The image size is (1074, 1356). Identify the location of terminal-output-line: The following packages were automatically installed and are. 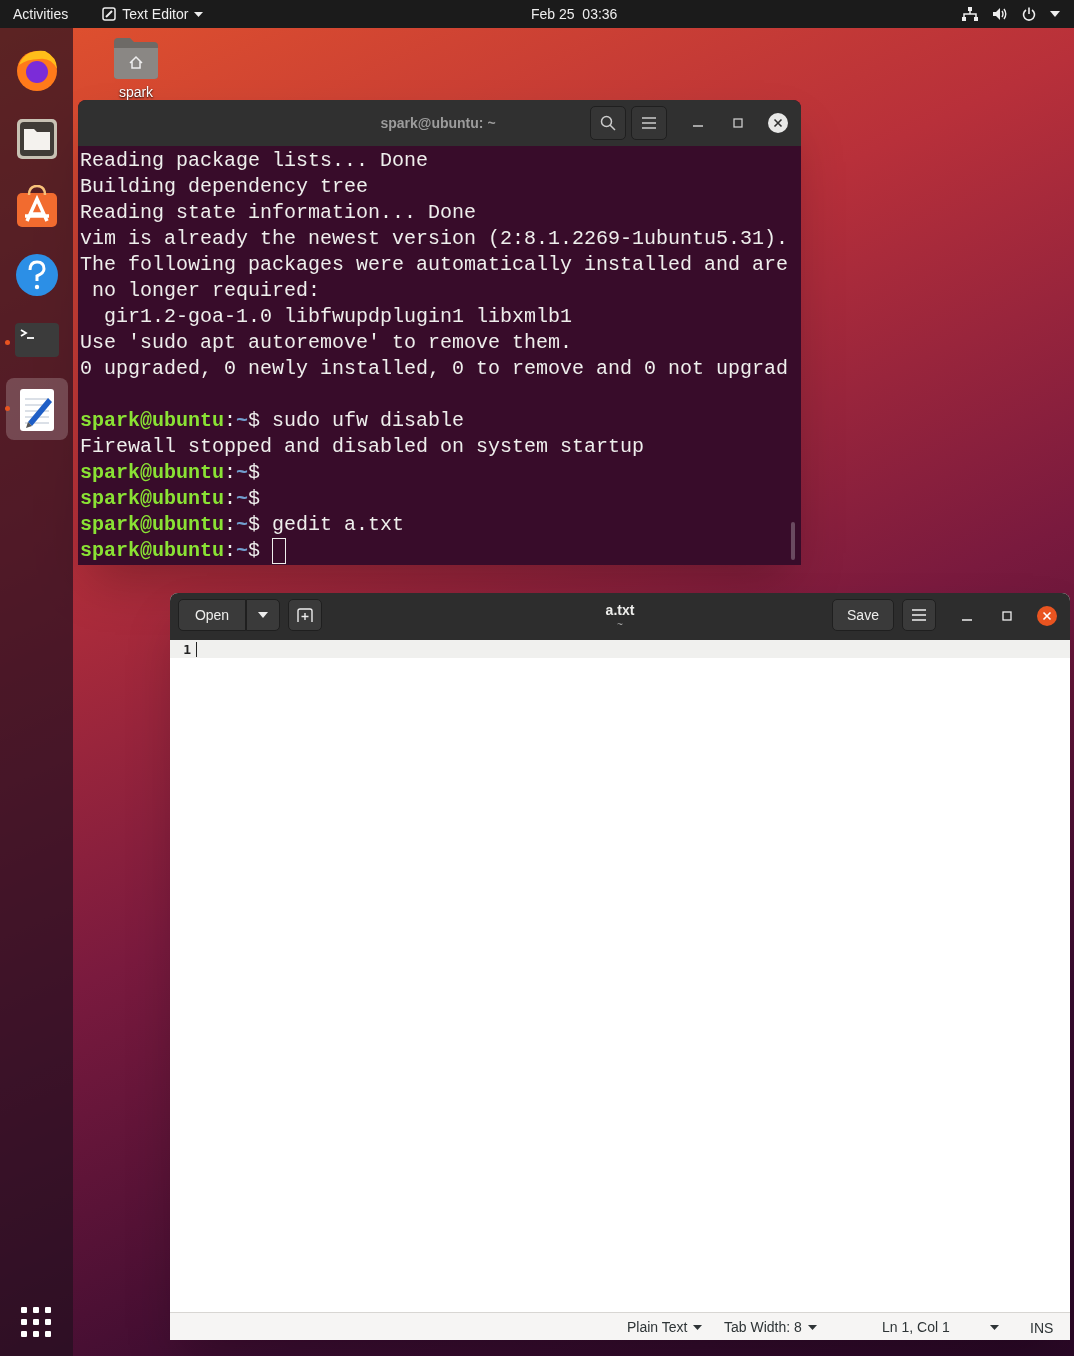
(435, 265).